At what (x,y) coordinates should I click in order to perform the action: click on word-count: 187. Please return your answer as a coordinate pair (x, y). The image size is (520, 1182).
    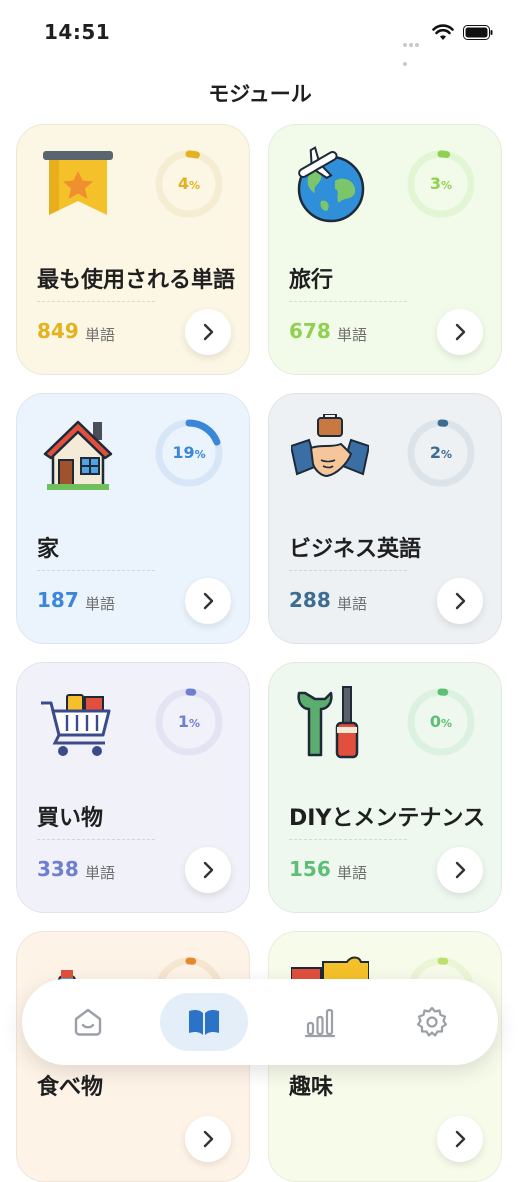
    Looking at the image, I should click on (58, 600).